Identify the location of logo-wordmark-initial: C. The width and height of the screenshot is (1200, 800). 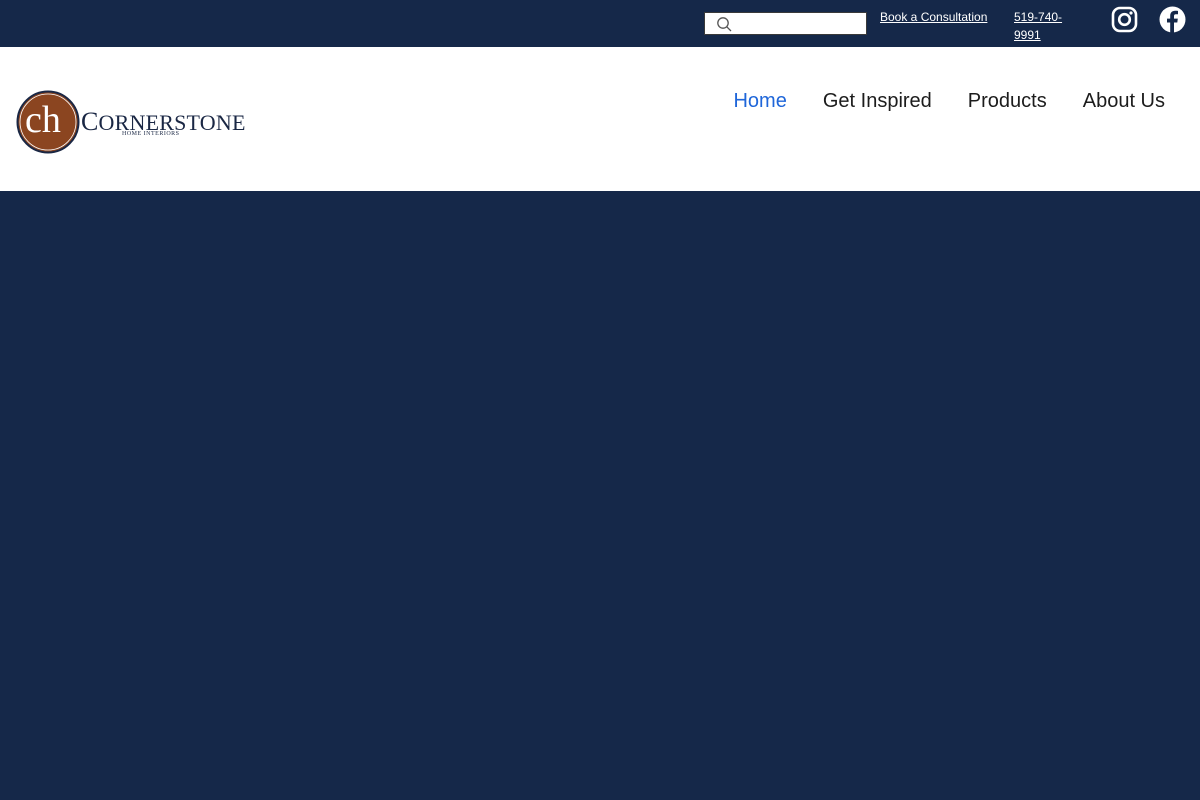
(90, 121).